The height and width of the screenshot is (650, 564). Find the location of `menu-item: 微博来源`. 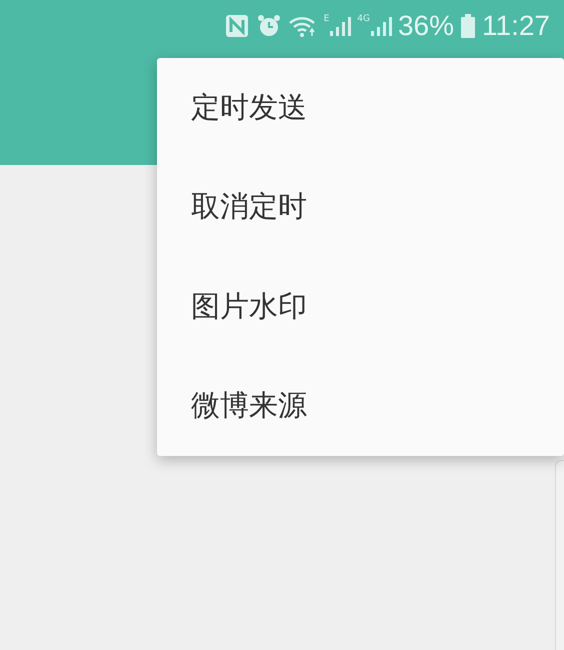

menu-item: 微博来源 is located at coordinates (360, 406).